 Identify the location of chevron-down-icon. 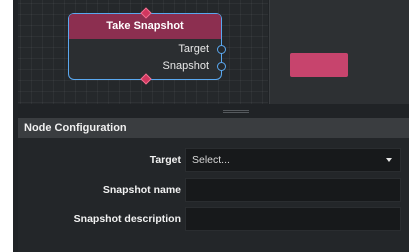
(389, 160).